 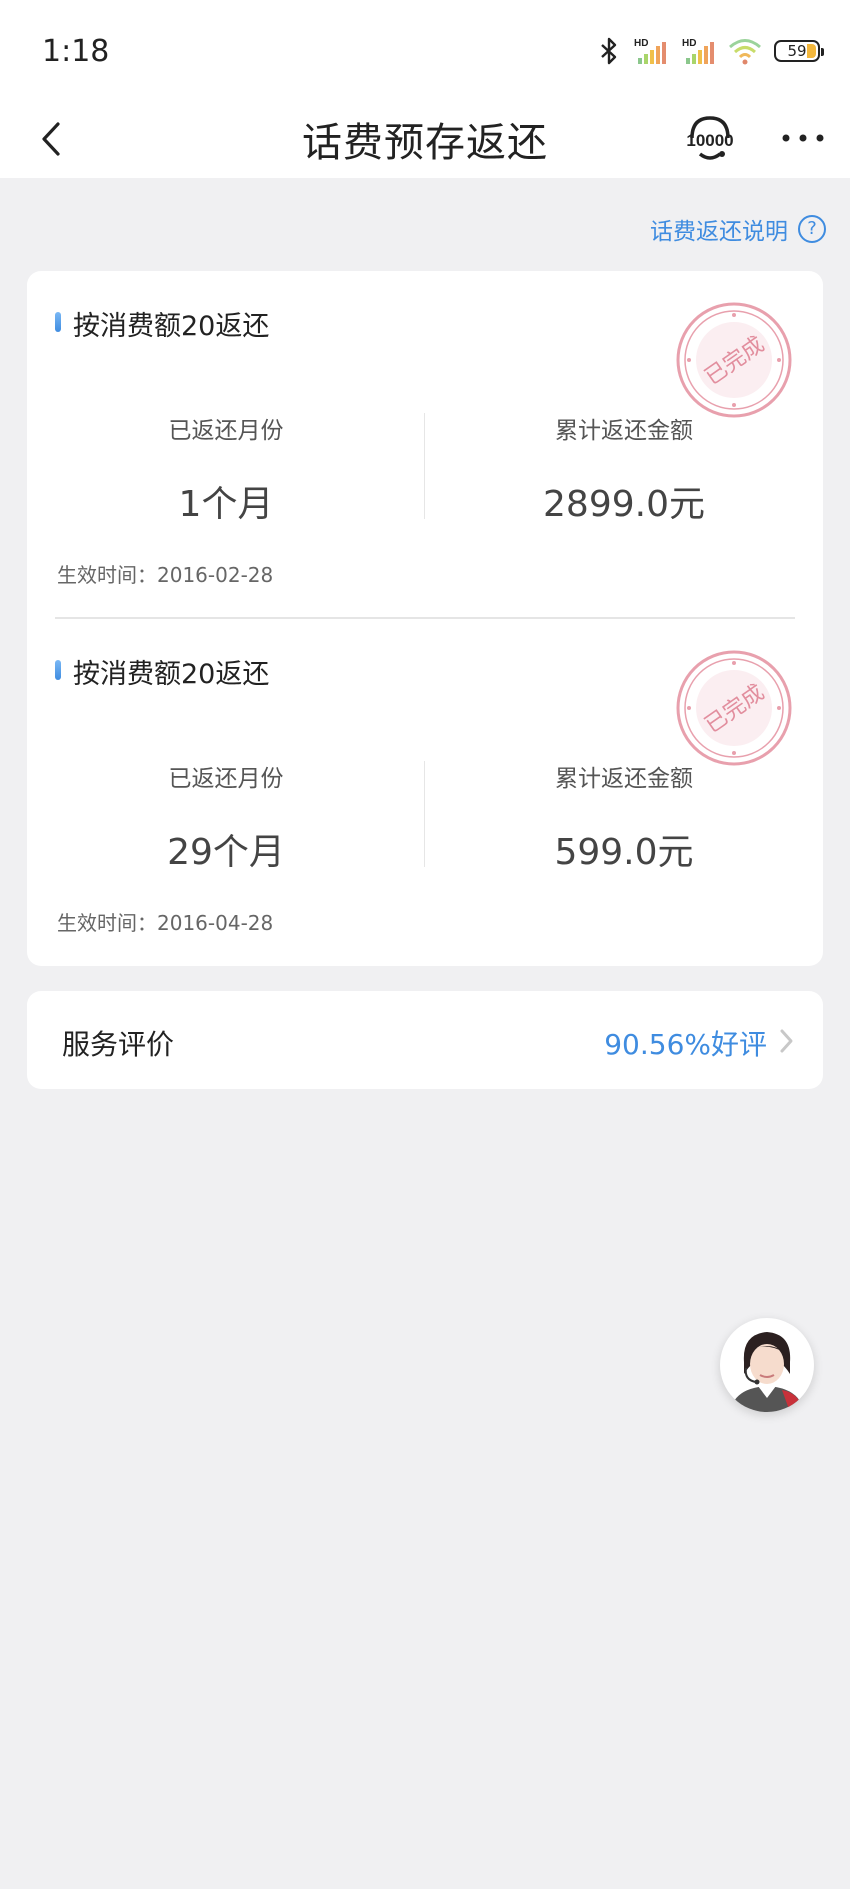 What do you see at coordinates (698, 51) in the screenshot?
I see `signal-icon-2: HD` at bounding box center [698, 51].